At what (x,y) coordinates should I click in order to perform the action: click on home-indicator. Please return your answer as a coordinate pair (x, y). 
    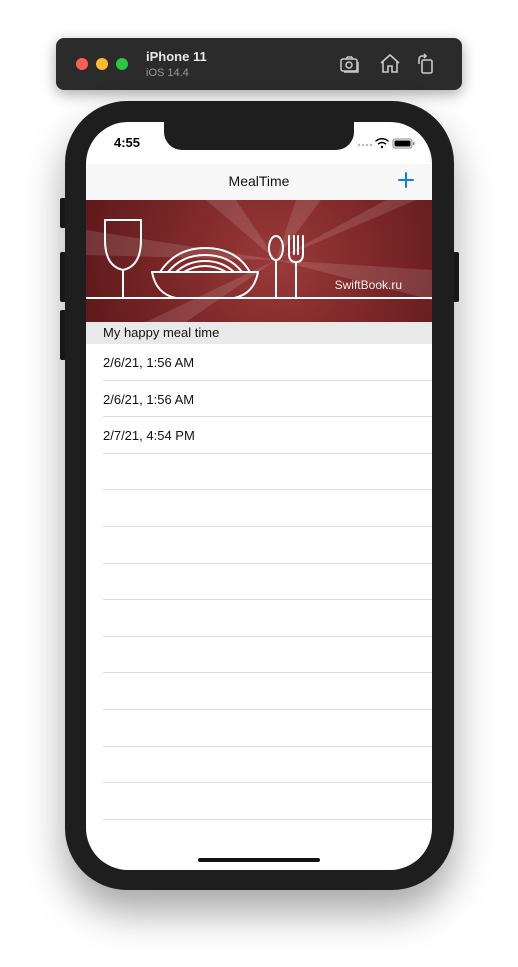
    Looking at the image, I should click on (259, 860).